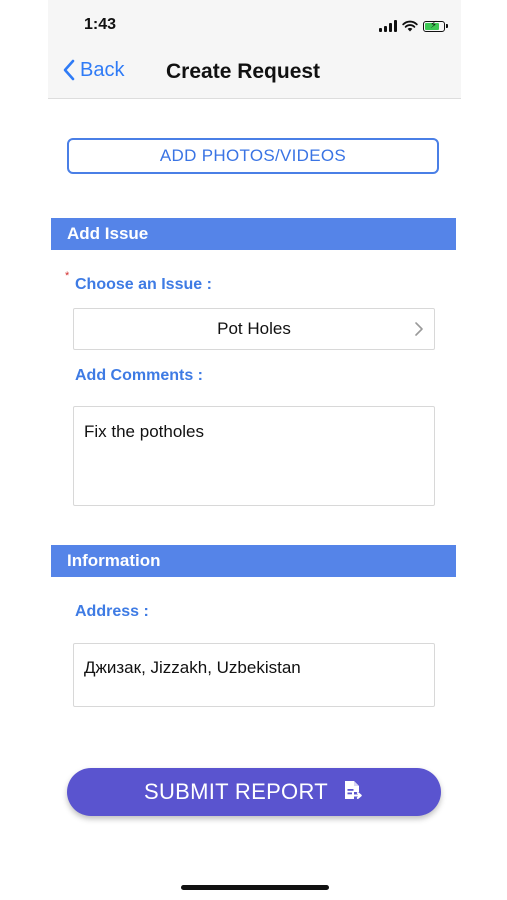 Image resolution: width=507 pixels, height=900 pixels. Describe the element at coordinates (100, 24) in the screenshot. I see `status-time: 1:43` at that location.